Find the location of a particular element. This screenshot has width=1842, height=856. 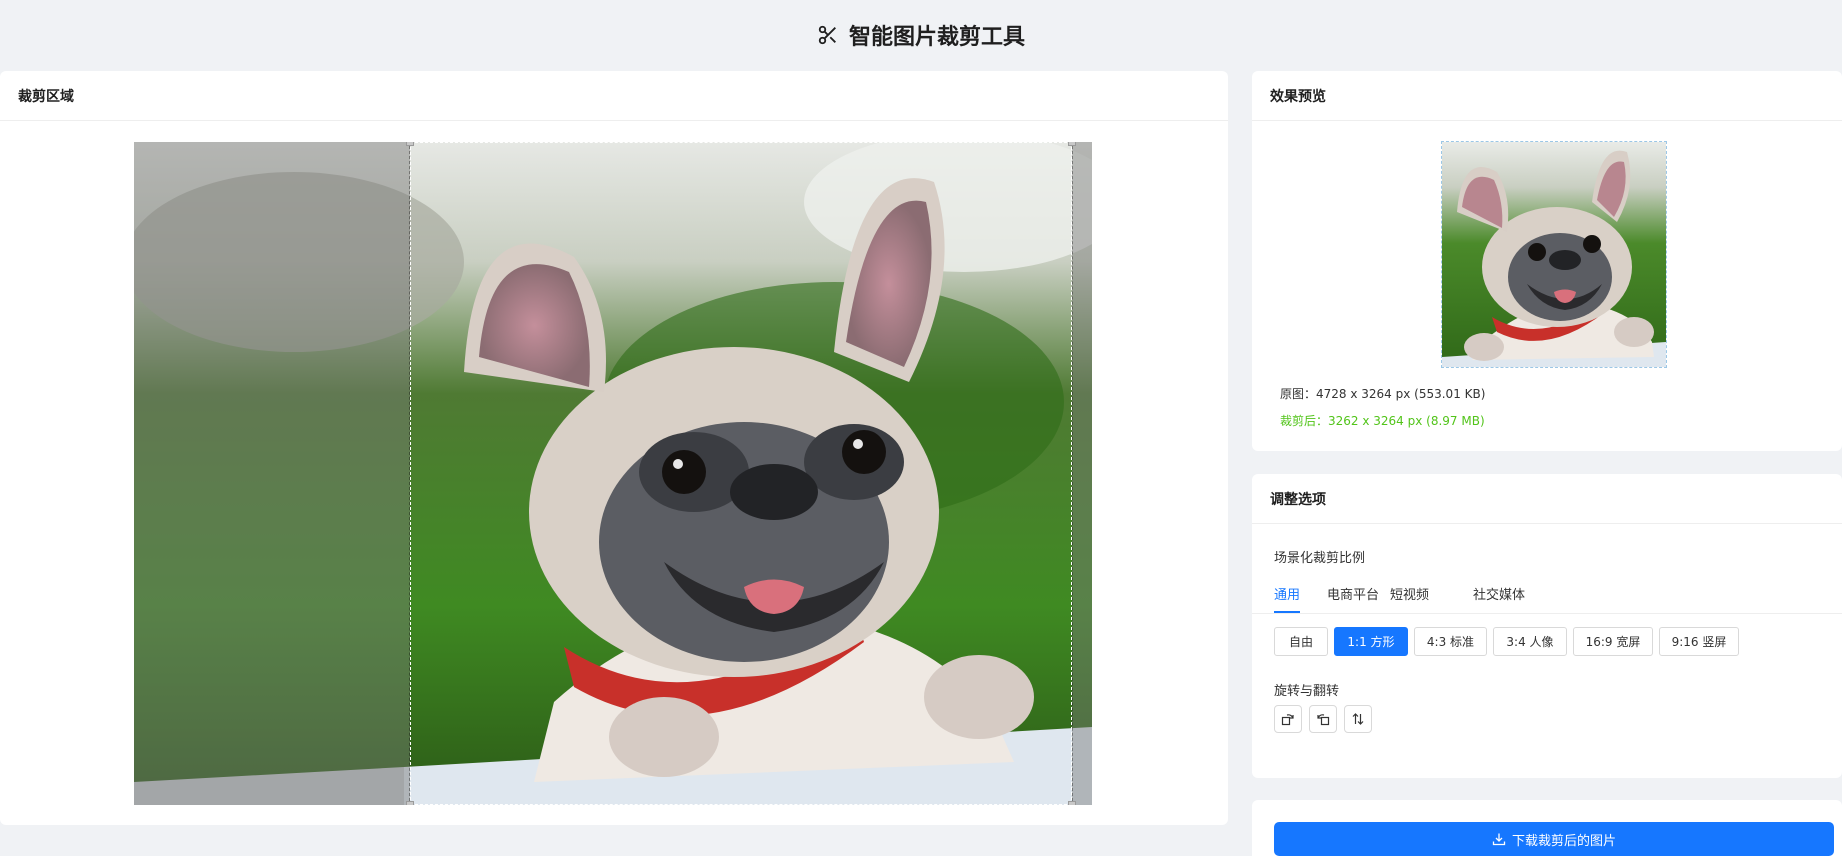

tab-social-media: 社交媒体 is located at coordinates (1499, 597).